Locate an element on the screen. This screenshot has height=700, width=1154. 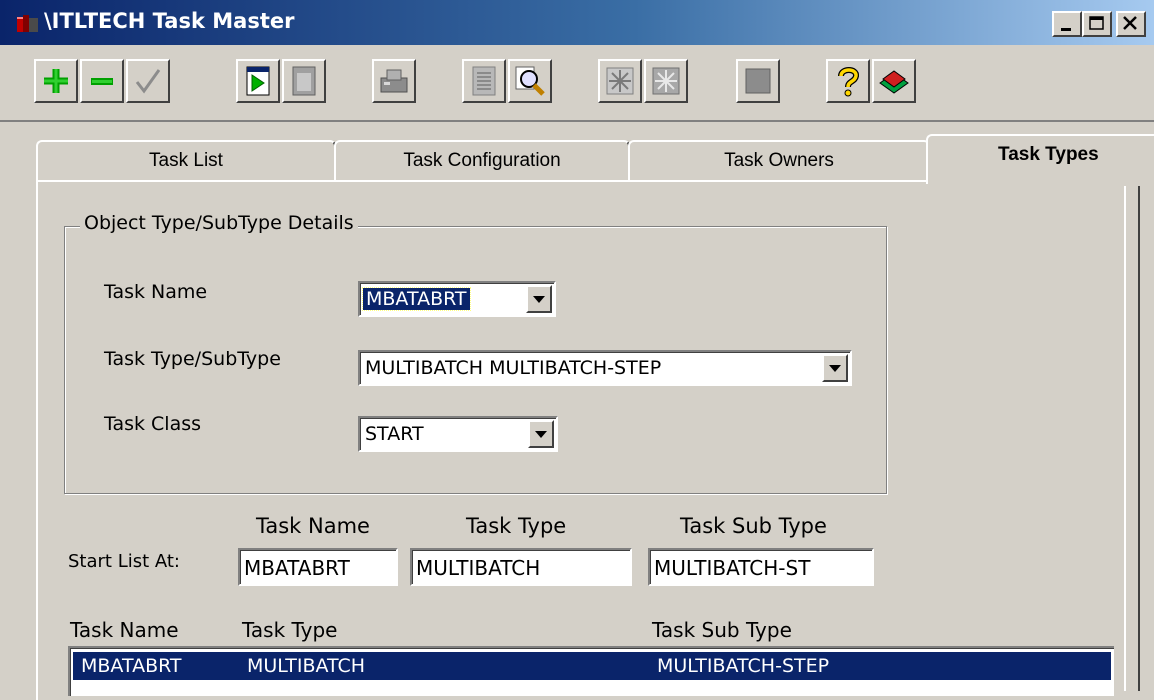
task-type-combo: MULTIBATCH MULTIBATCH-STEP is located at coordinates (605, 368).